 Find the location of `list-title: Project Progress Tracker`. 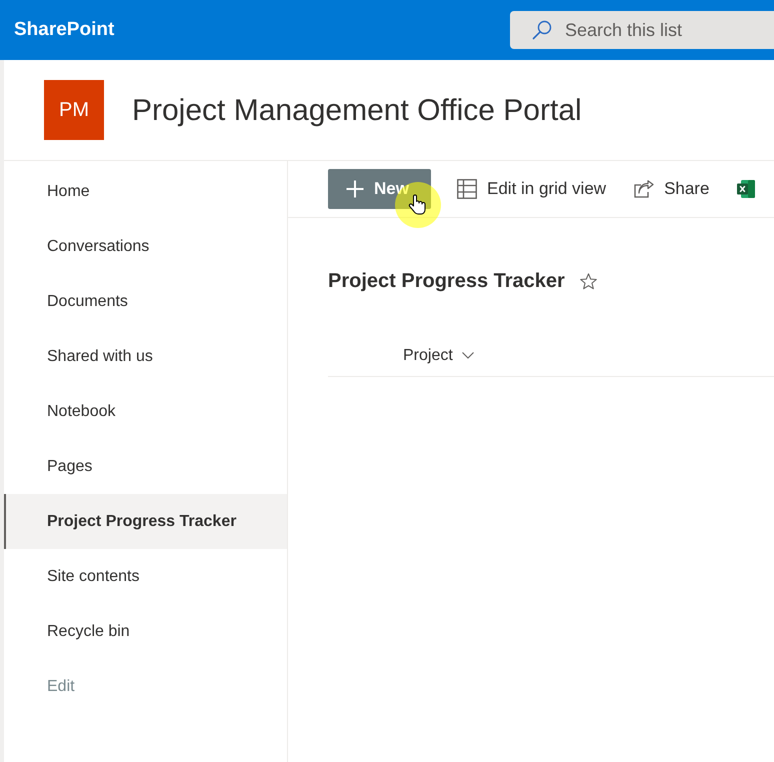

list-title: Project Progress Tracker is located at coordinates (446, 281).